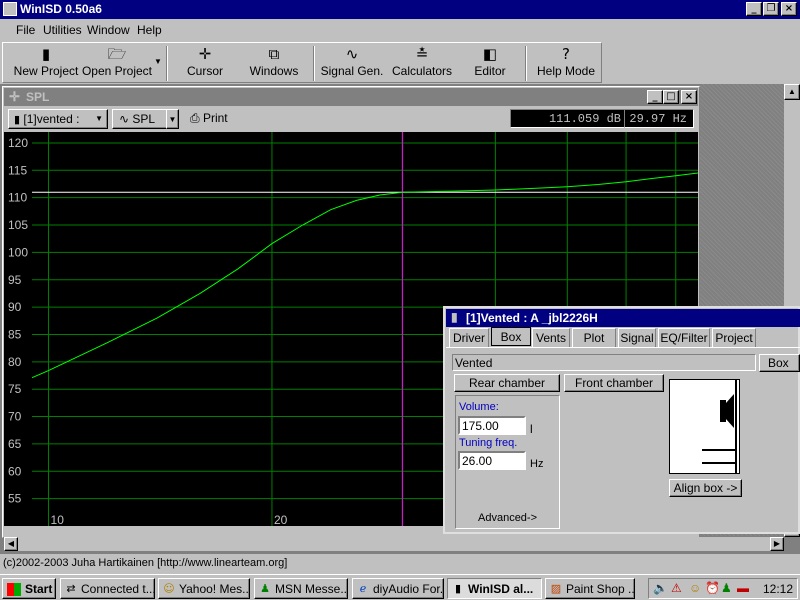  What do you see at coordinates (140, 119) in the screenshot?
I see `graph-select: ∿ SPL` at bounding box center [140, 119].